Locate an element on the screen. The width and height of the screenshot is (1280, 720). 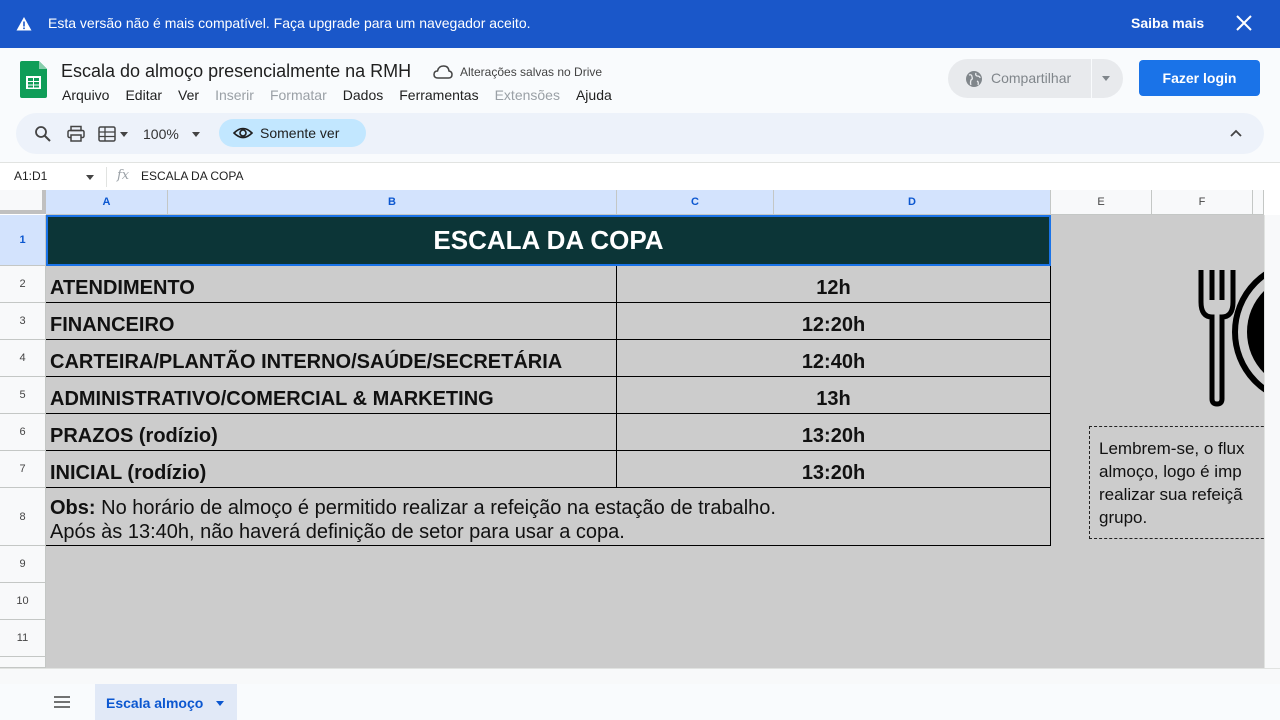
note-line: Lembrem-se, o flux is located at coordinates (1172, 448).